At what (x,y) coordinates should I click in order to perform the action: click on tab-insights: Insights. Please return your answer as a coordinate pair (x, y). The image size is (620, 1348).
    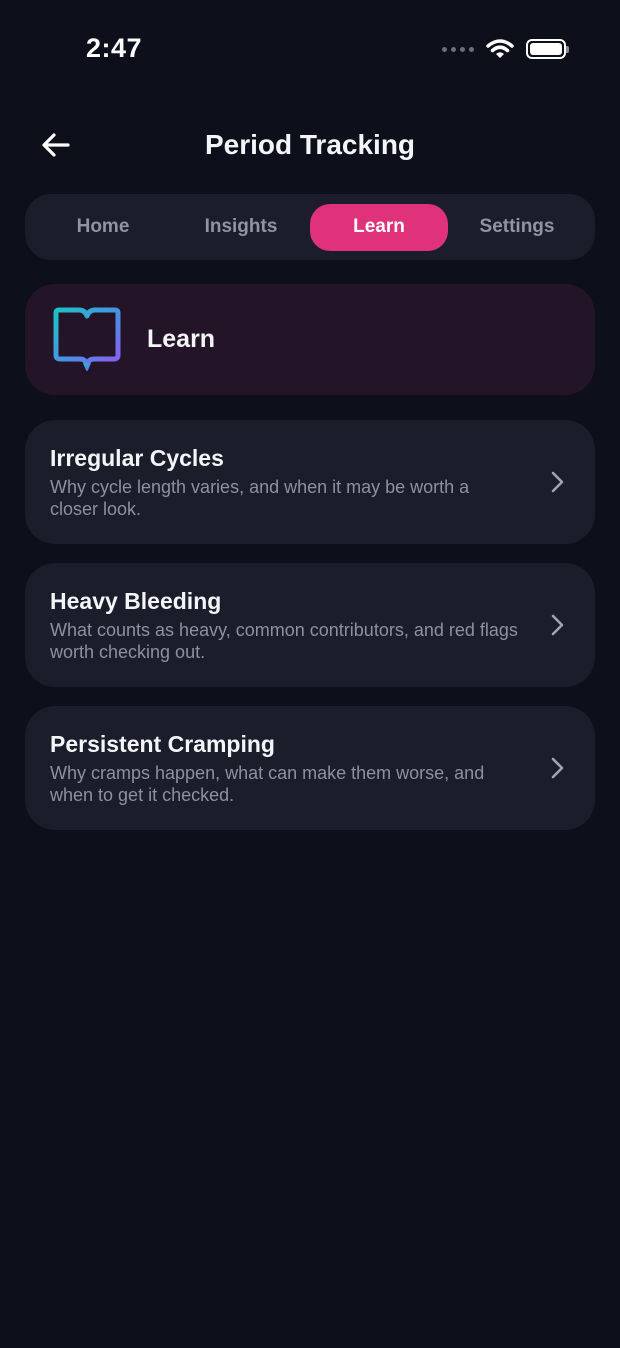
    Looking at the image, I should click on (241, 227).